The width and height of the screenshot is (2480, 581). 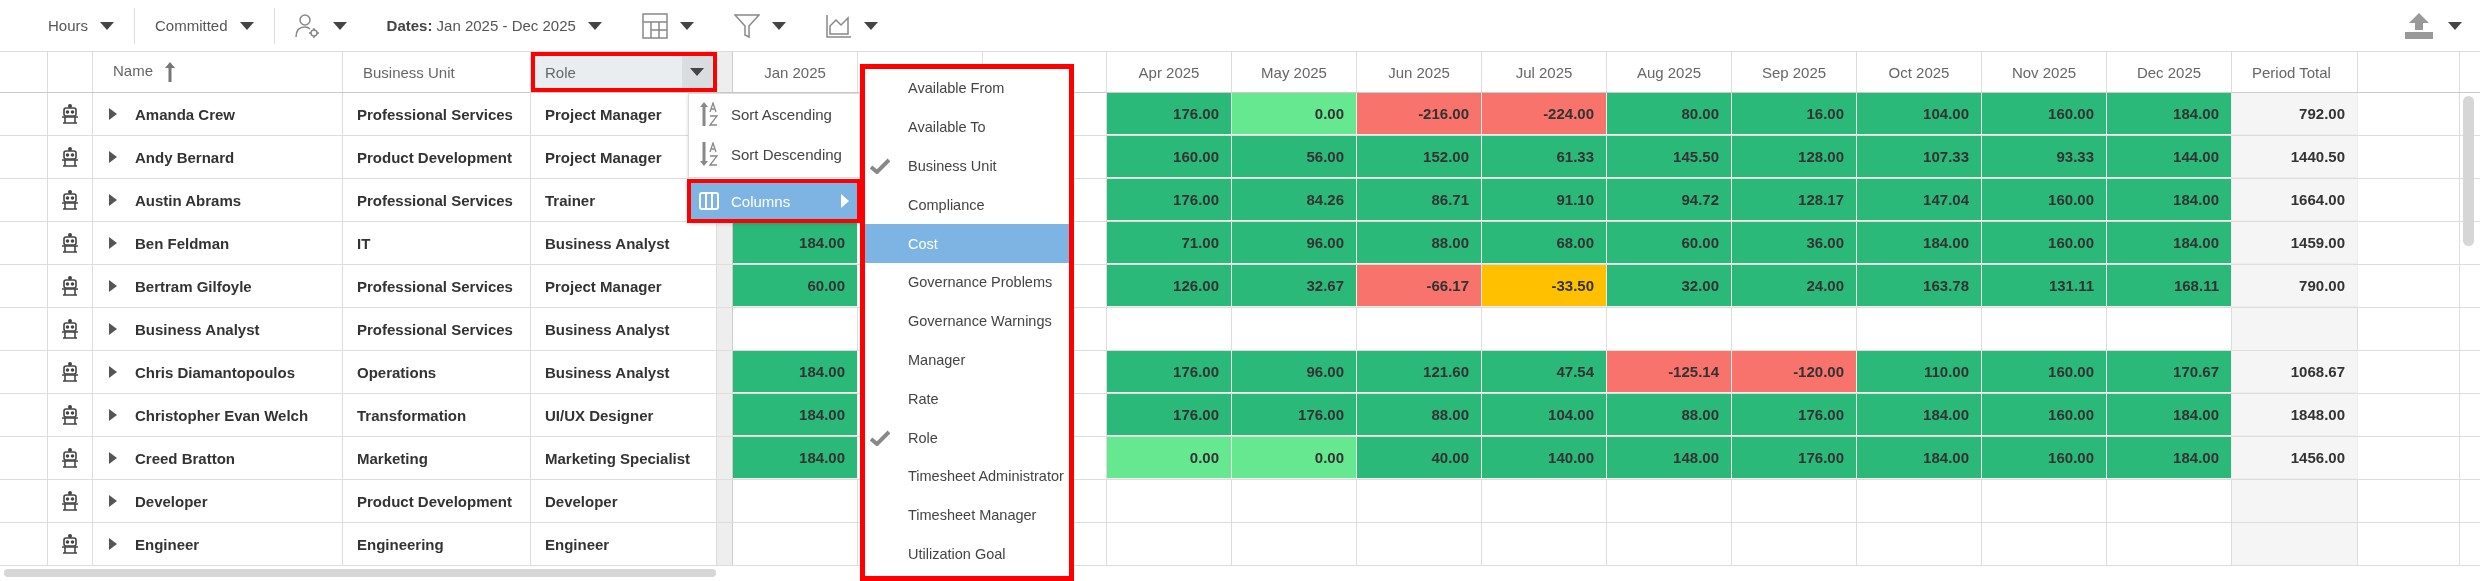 What do you see at coordinates (1669, 372) in the screenshot?
I see `value-cell: -125.14` at bounding box center [1669, 372].